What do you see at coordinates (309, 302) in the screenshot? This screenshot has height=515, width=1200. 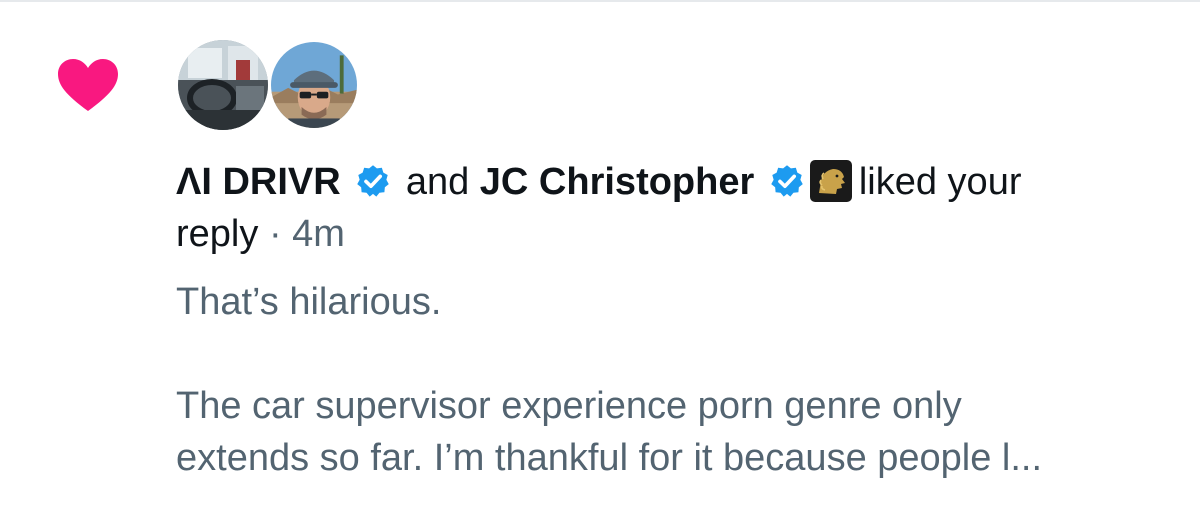 I see `reply-line-1: That’s hilarious.` at bounding box center [309, 302].